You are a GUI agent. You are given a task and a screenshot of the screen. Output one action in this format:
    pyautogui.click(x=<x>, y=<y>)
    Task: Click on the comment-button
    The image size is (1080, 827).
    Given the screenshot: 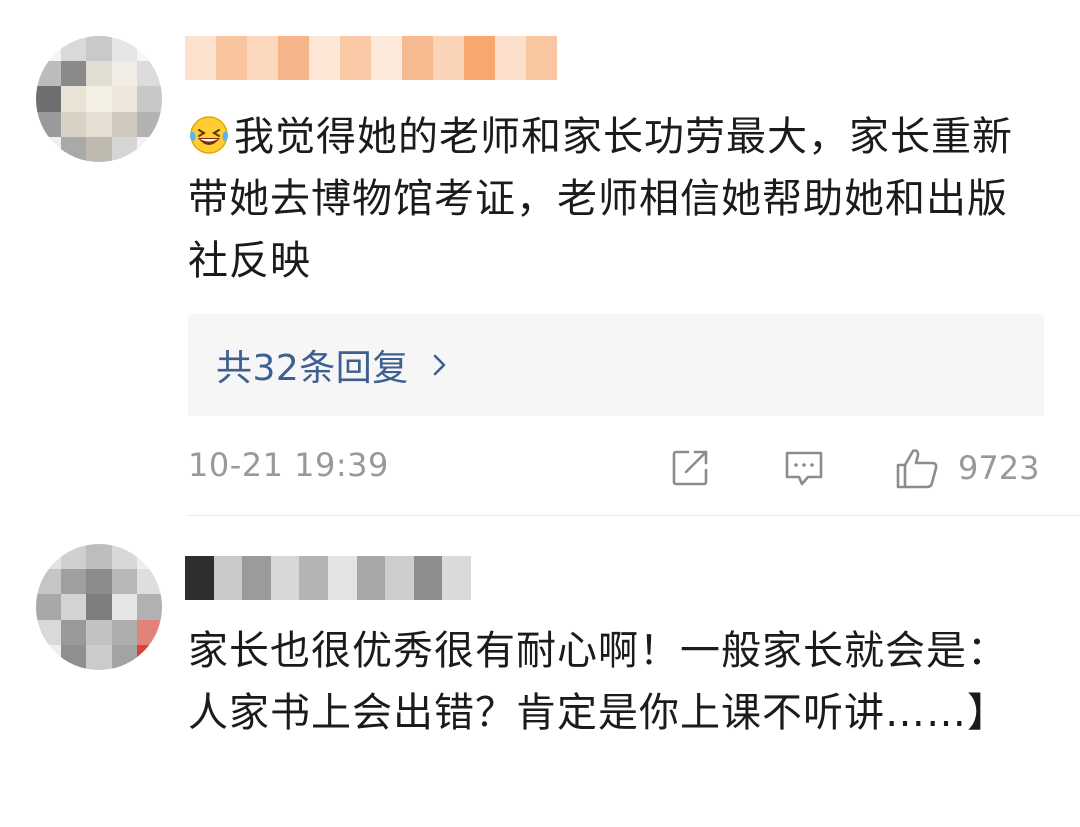 What is the action you would take?
    pyautogui.click(x=804, y=468)
    